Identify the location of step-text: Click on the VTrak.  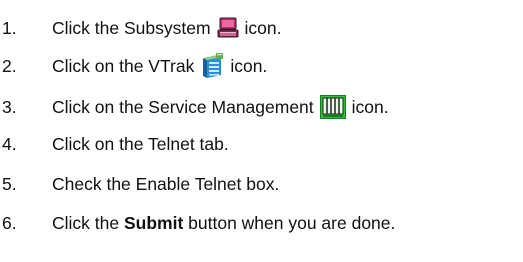
(123, 65).